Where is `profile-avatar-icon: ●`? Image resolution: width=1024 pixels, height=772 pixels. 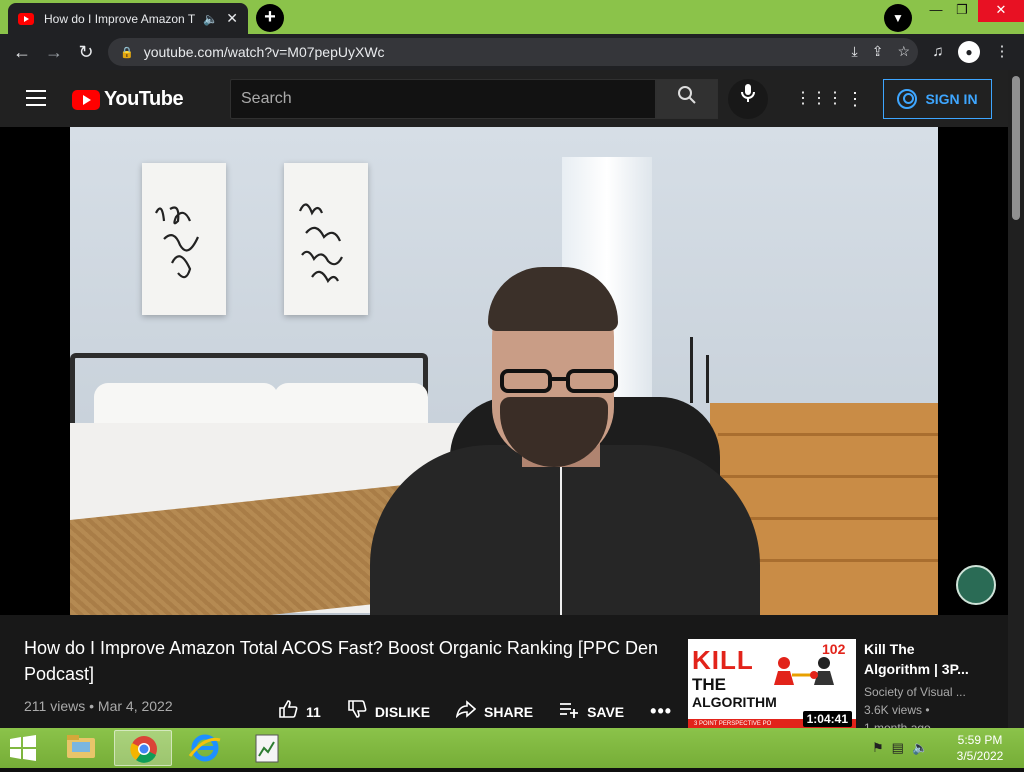
profile-avatar-icon: ● is located at coordinates (969, 52).